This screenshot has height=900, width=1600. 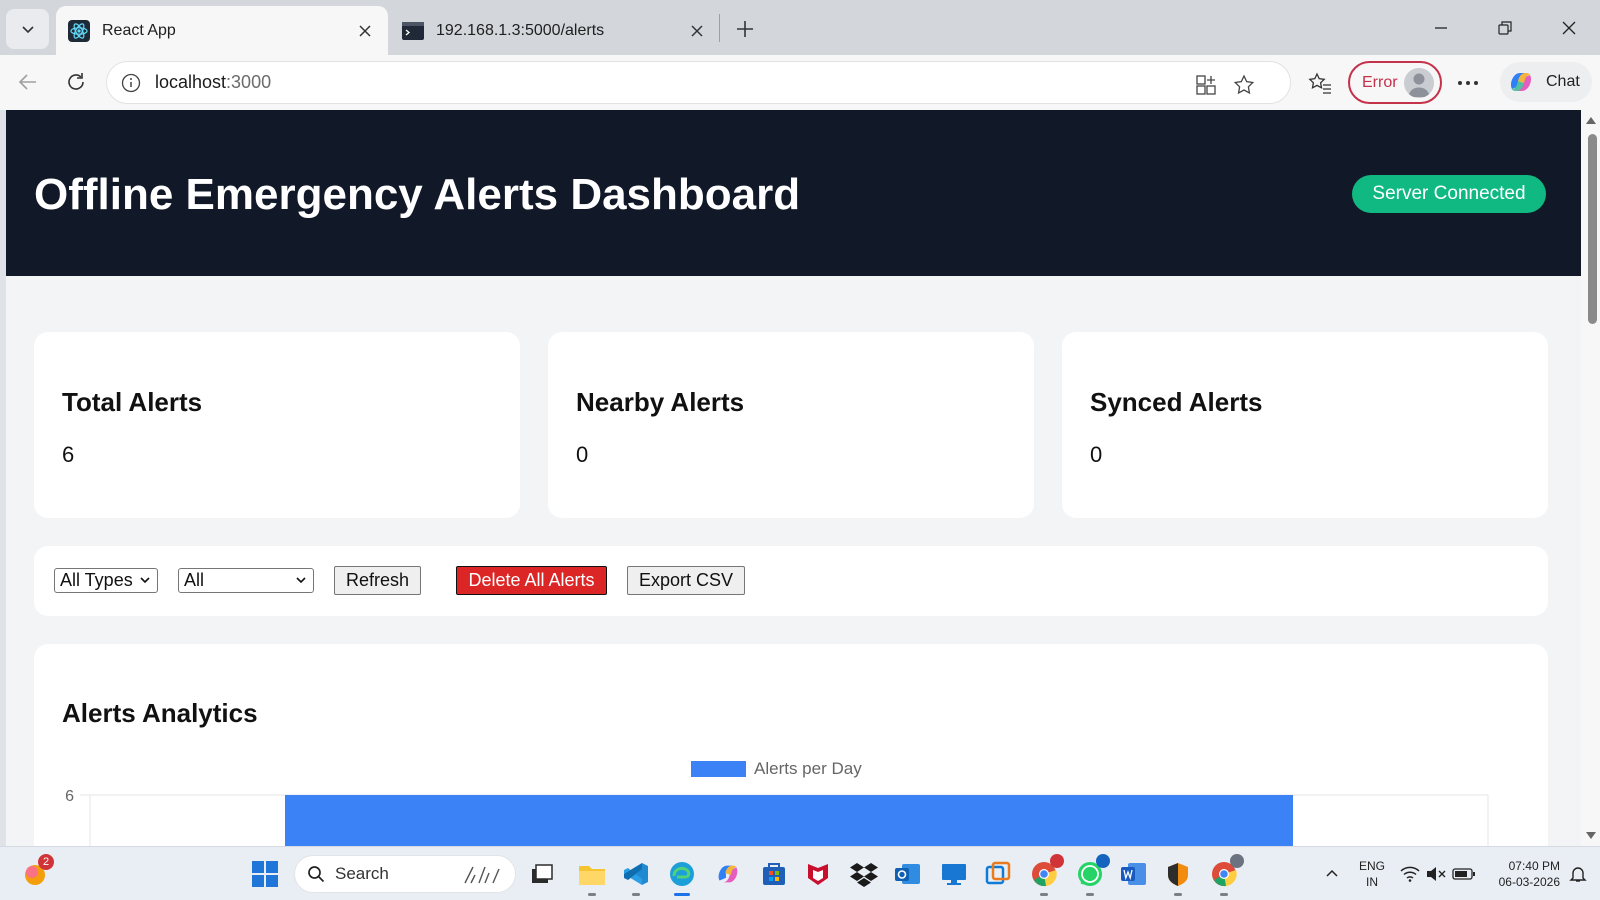 I want to click on stat-card-nearby: Nearby Alerts 0, so click(x=791, y=425).